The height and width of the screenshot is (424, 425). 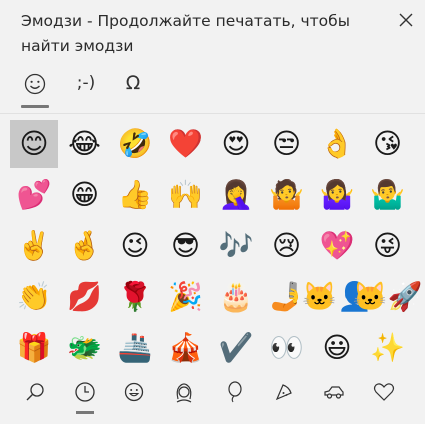 What do you see at coordinates (236, 144) in the screenshot?
I see `emoji-cell: 😍` at bounding box center [236, 144].